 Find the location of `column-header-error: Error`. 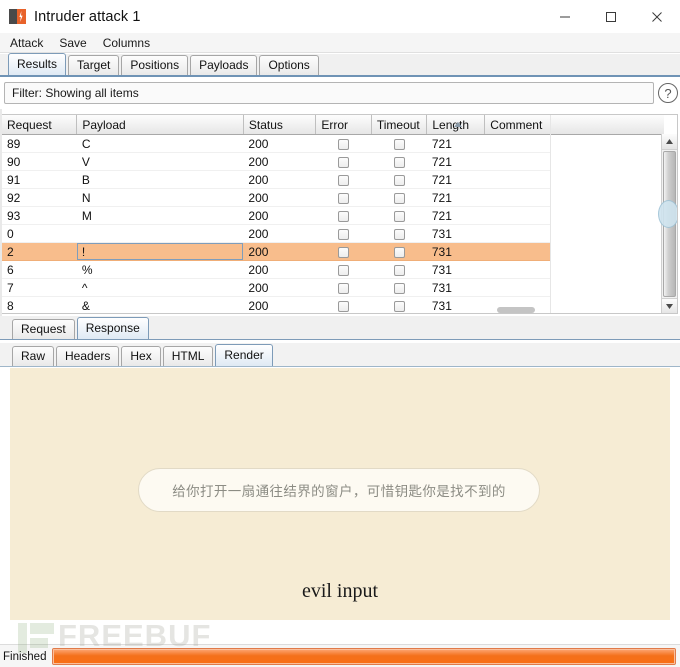

column-header-error: Error is located at coordinates (343, 125).